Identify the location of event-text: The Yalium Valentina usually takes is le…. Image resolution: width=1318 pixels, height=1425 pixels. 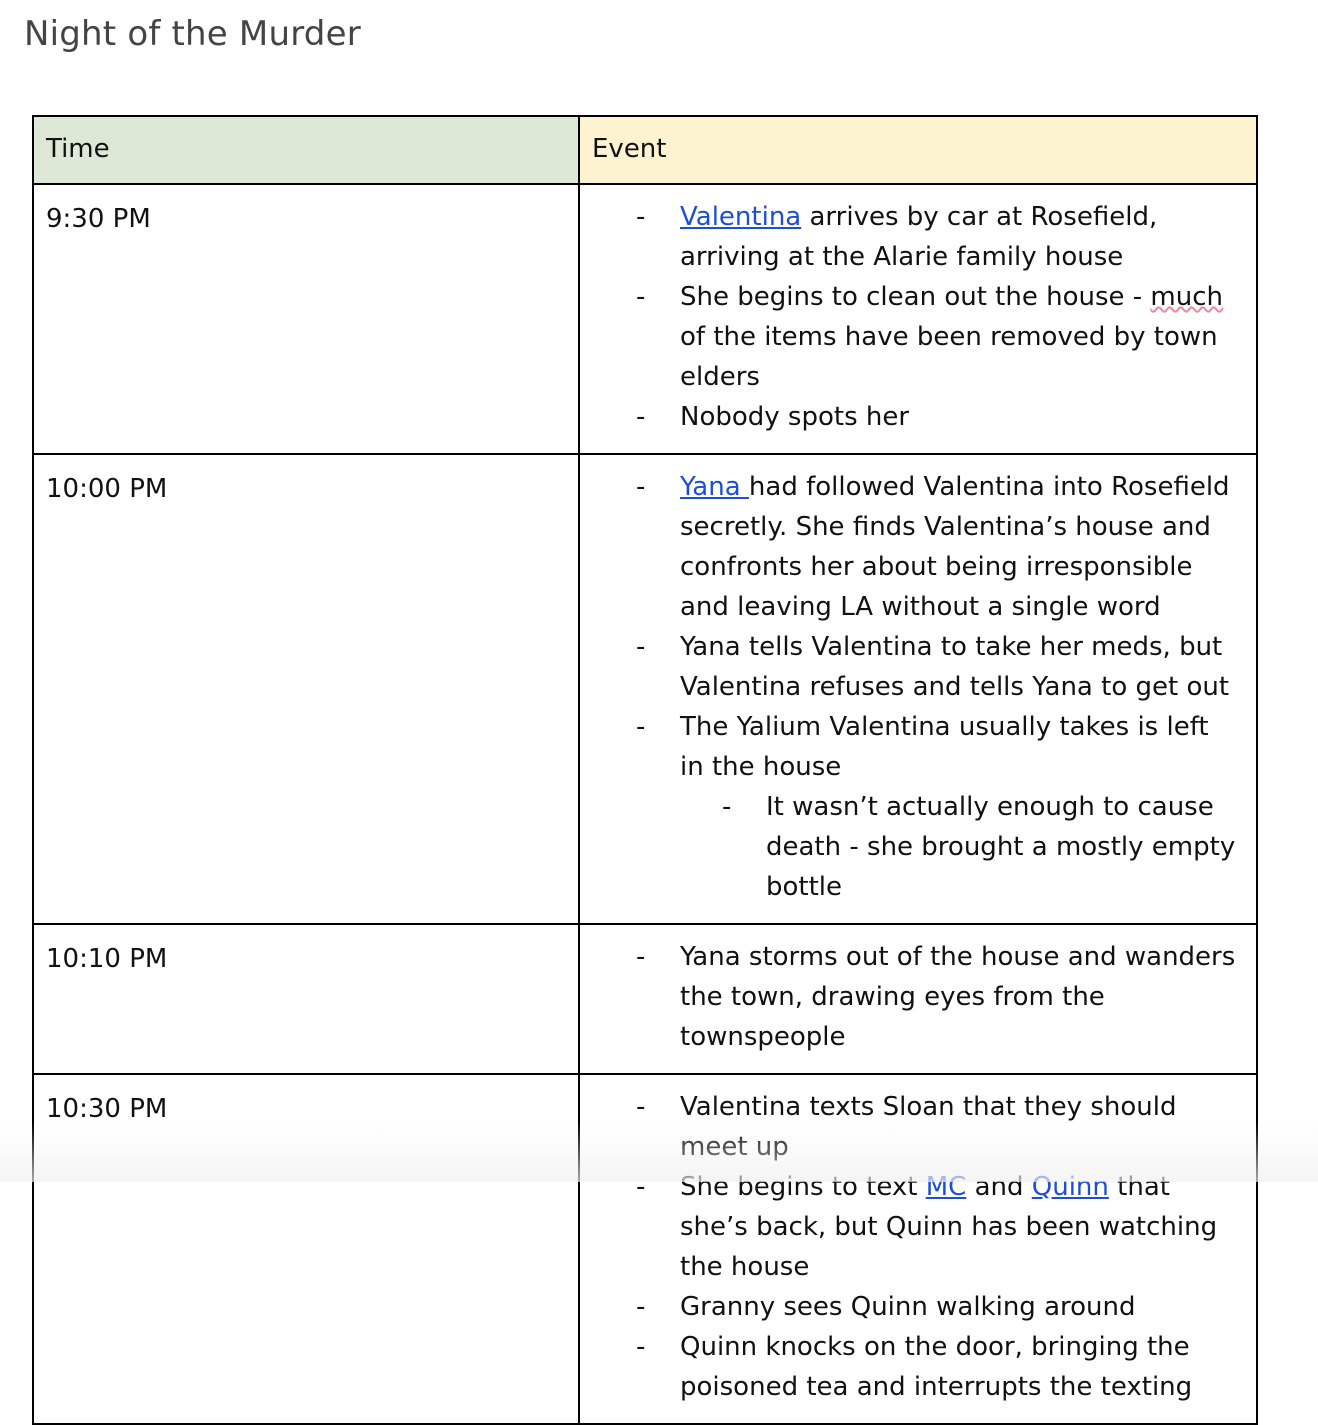
(944, 747).